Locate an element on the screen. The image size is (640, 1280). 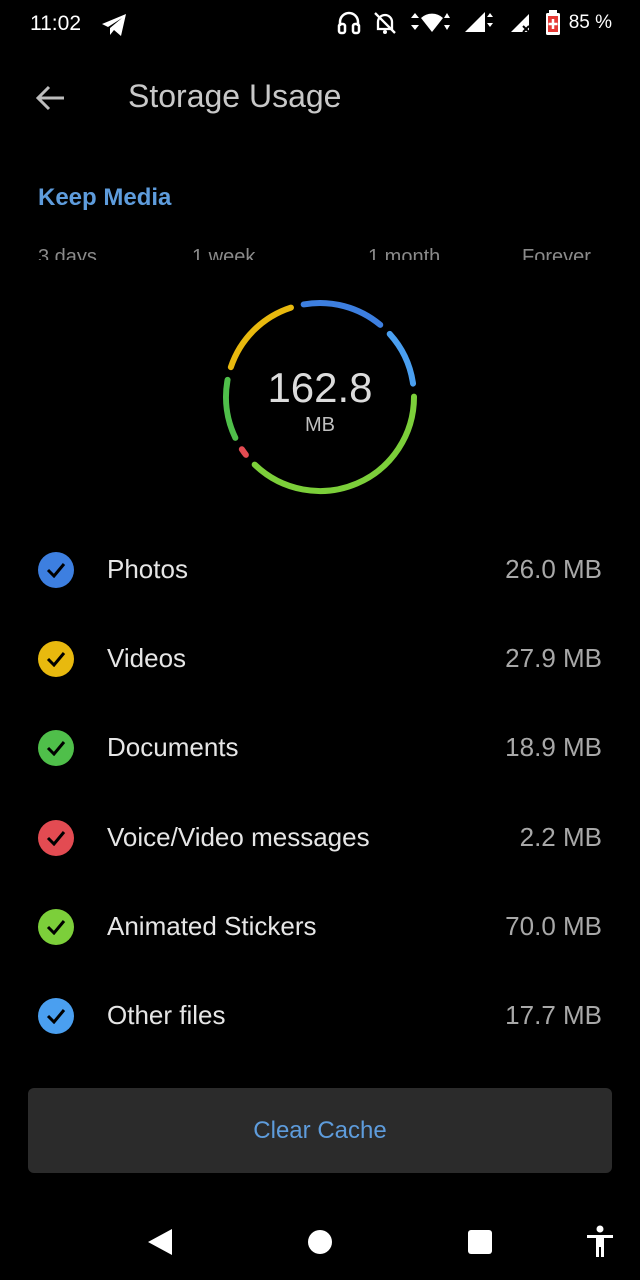
category-size: 17.7 MB is located at coordinates (553, 1015).